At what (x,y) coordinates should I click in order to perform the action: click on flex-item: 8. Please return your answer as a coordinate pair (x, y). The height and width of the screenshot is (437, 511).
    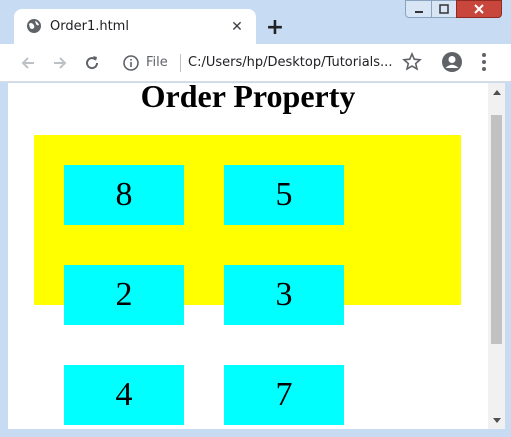
    Looking at the image, I should click on (124, 195).